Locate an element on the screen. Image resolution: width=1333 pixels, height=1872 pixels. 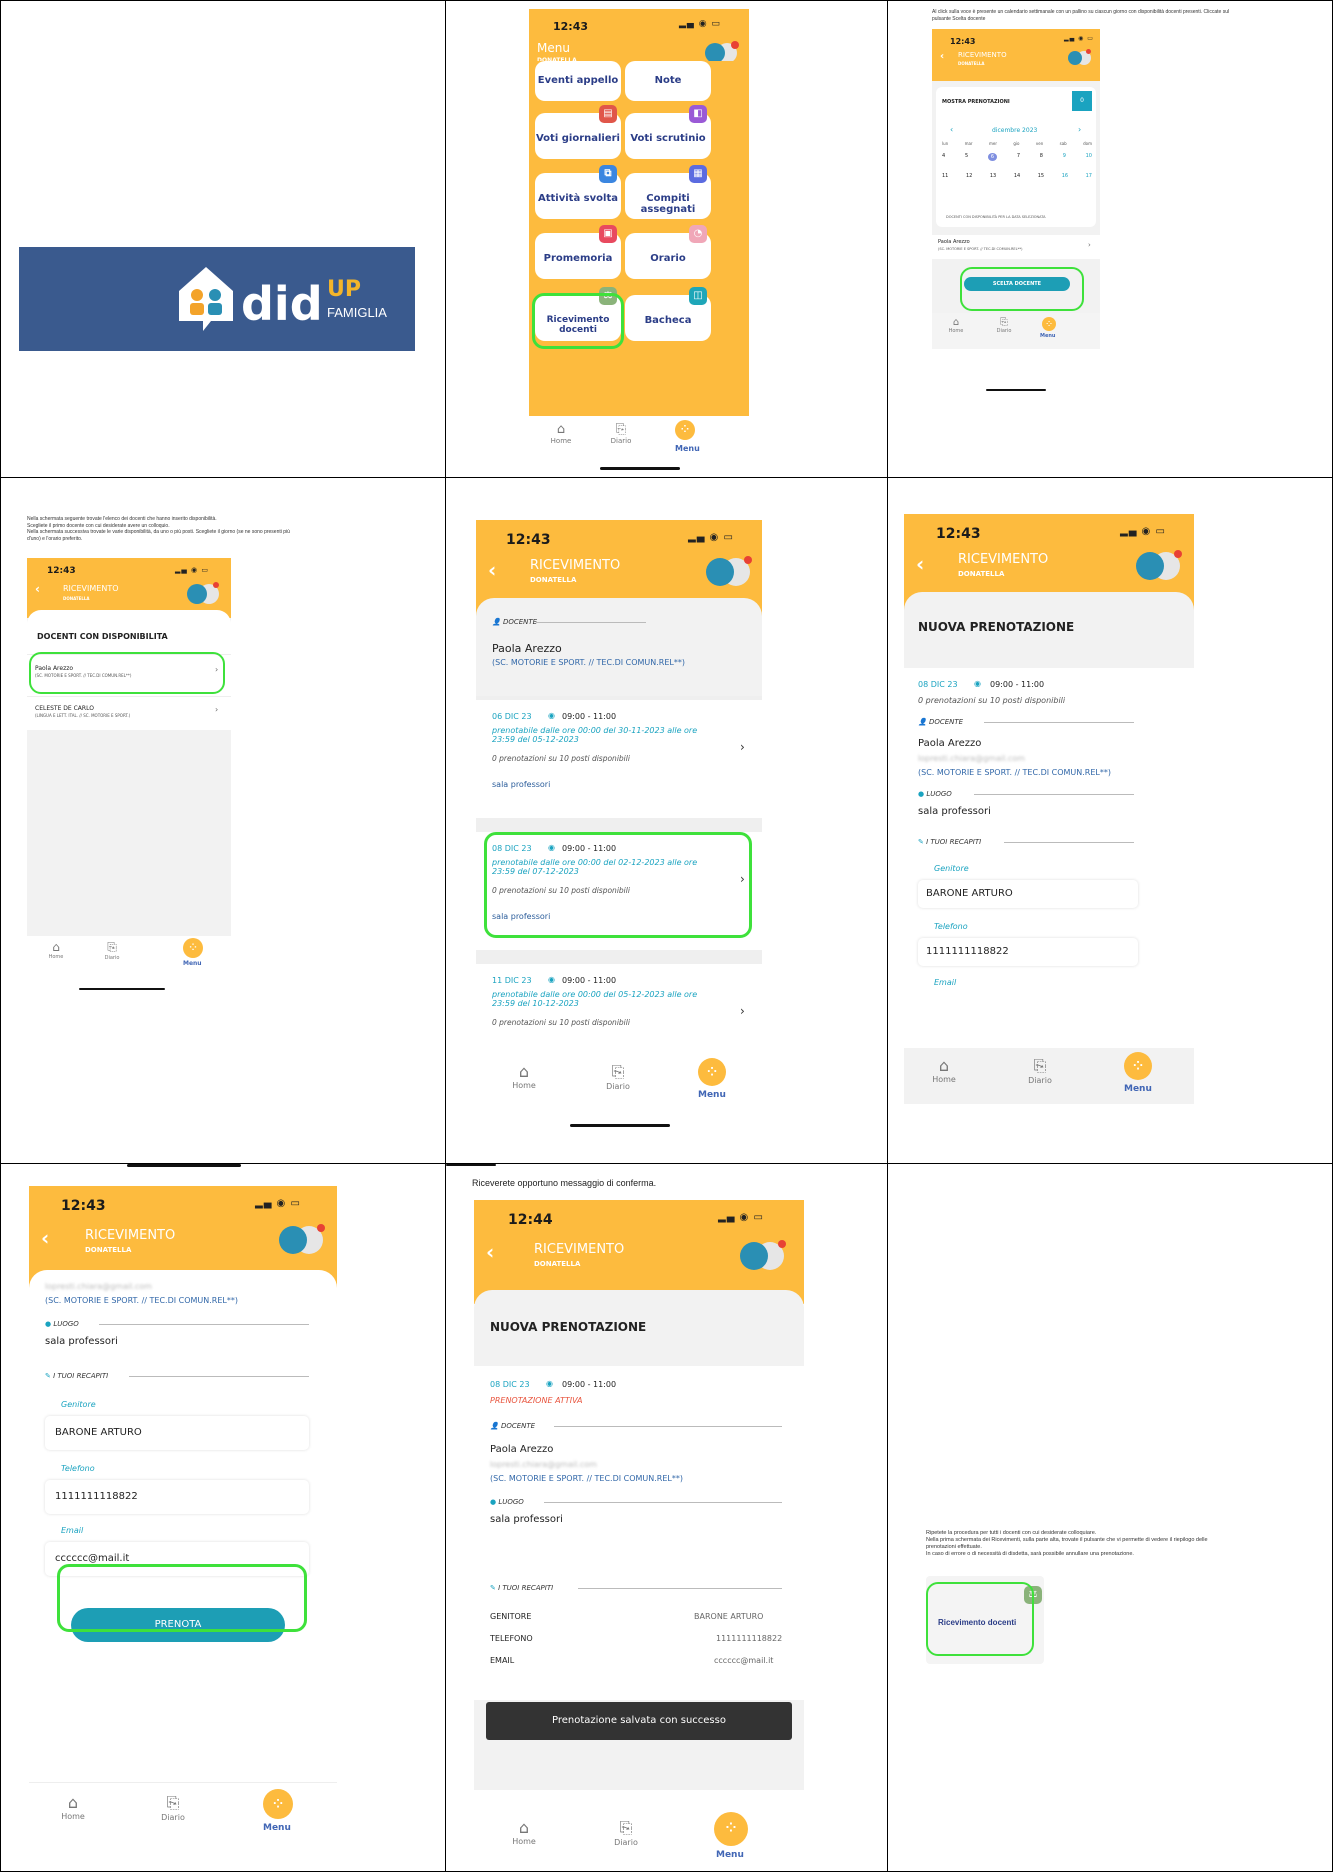
highlight-ricevimento-tile is located at coordinates (980, 1619).